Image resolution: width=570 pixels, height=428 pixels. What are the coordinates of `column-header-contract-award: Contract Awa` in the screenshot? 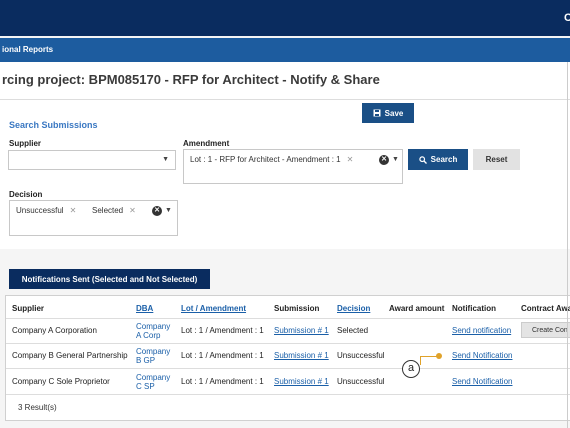 It's located at (545, 308).